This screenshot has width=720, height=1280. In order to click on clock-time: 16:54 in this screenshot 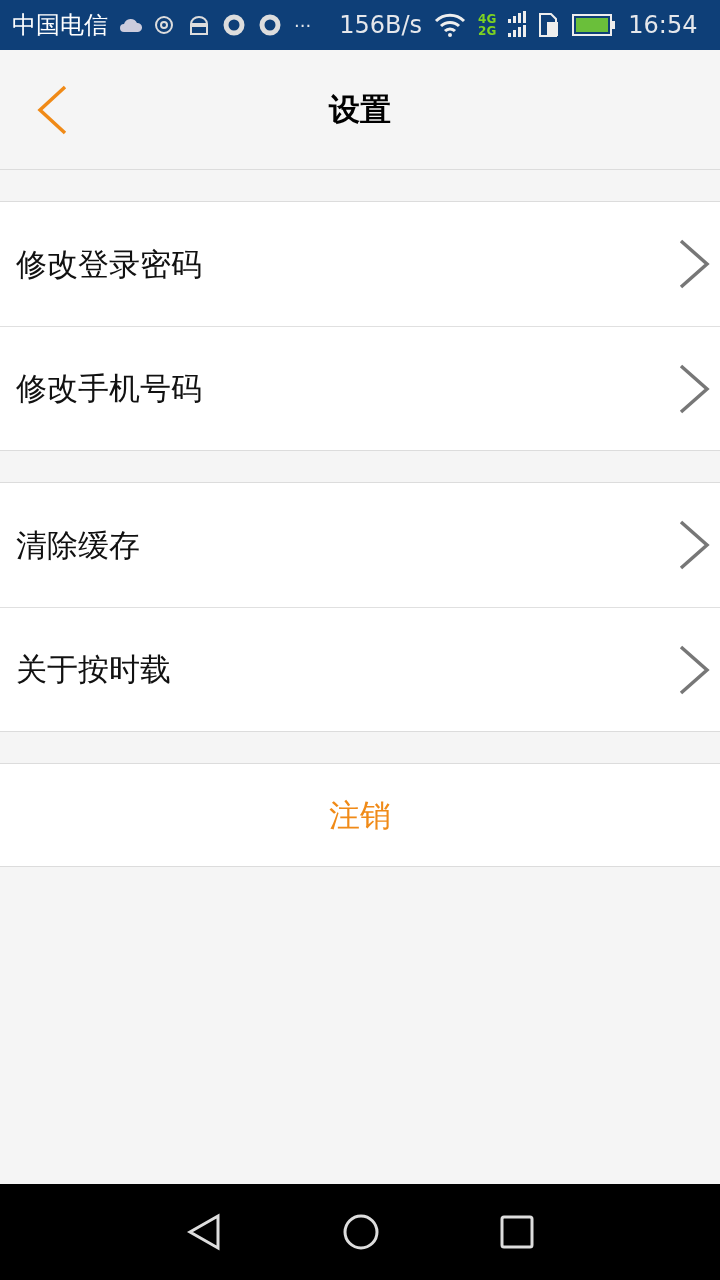, I will do `click(663, 25)`.